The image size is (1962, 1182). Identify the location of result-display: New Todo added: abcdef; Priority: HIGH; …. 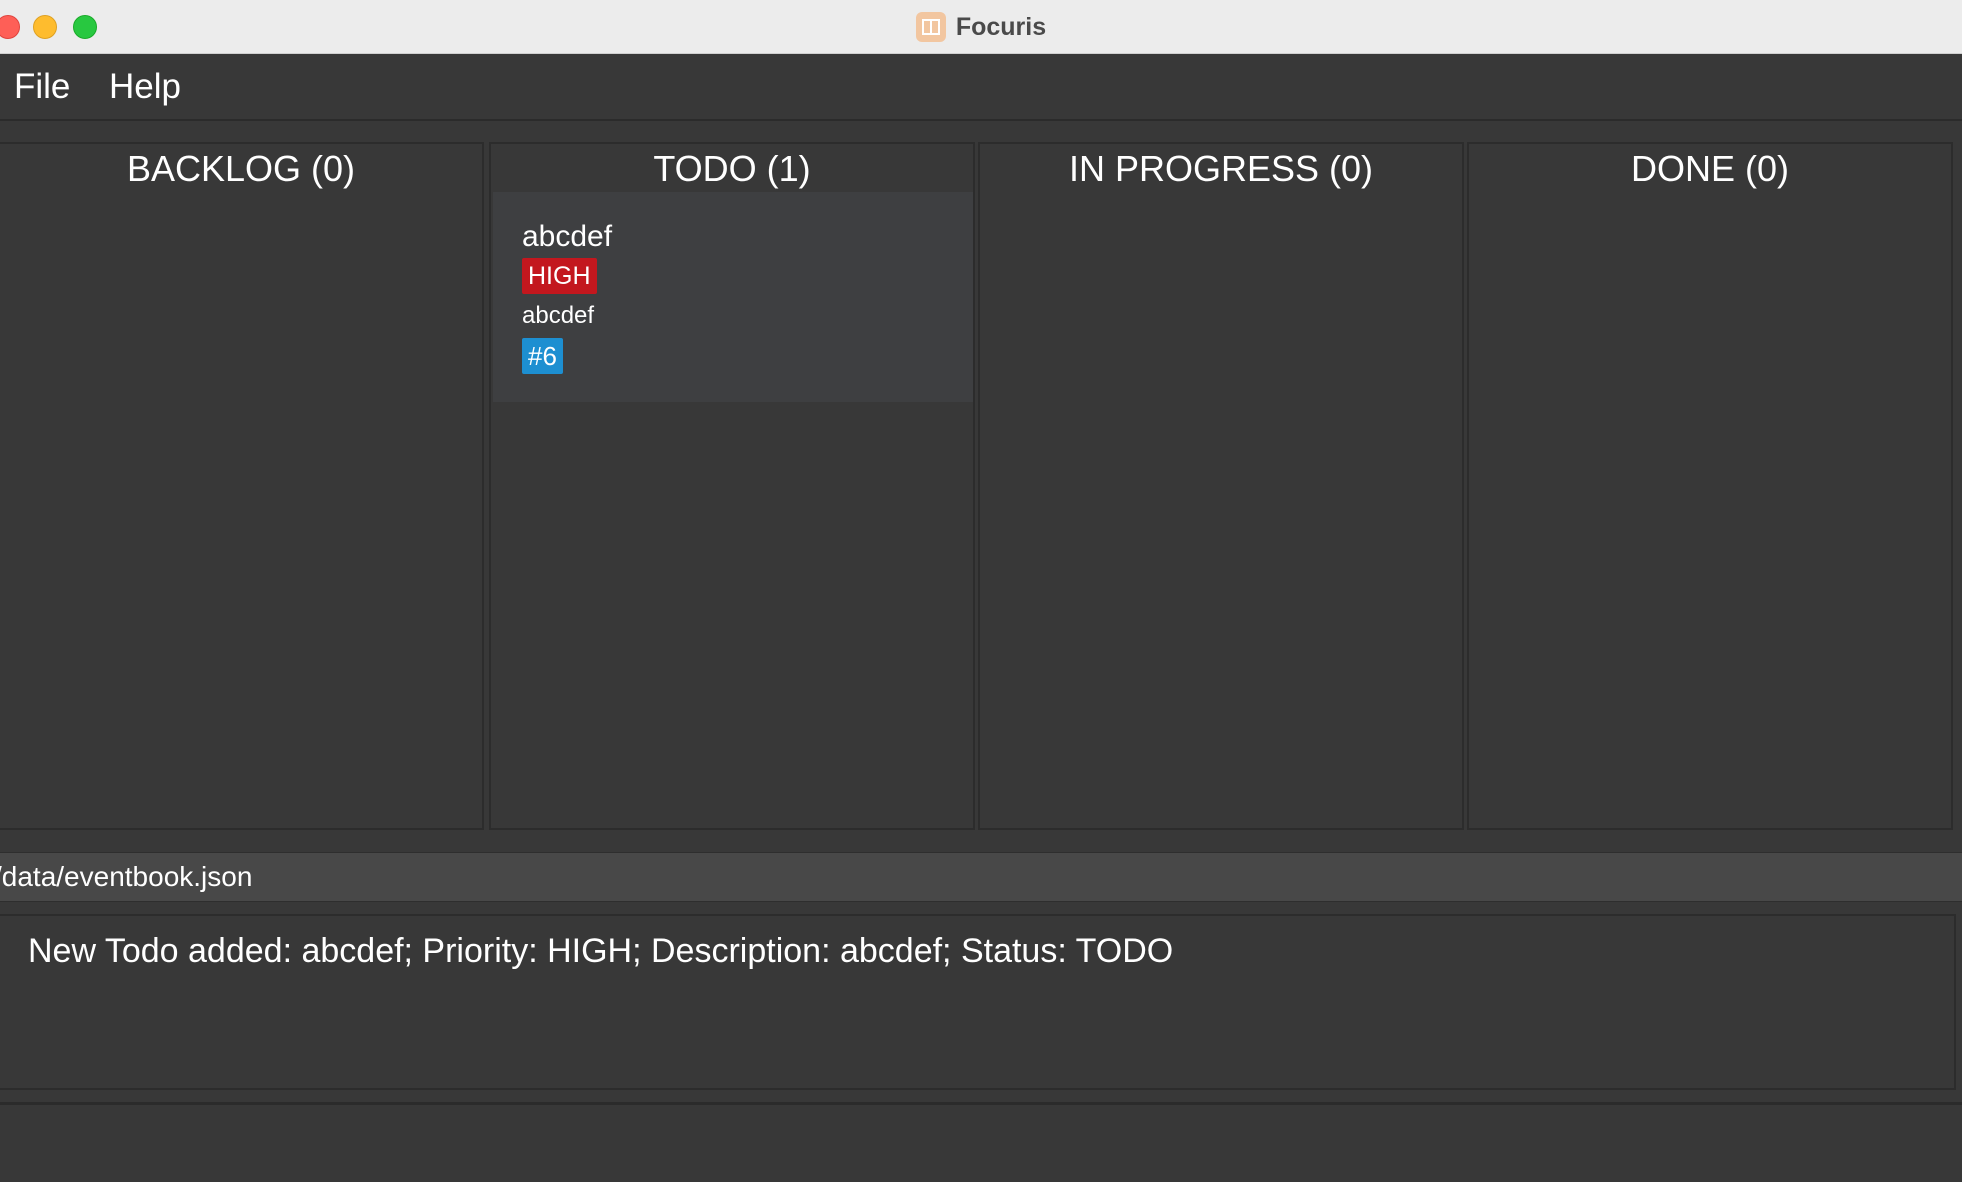
(978, 1002).